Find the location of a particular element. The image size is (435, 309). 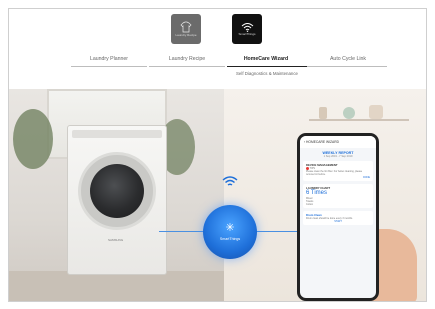

tab-subtitle: Self Diagnostics & Maintenance is located at coordinates (267, 73).